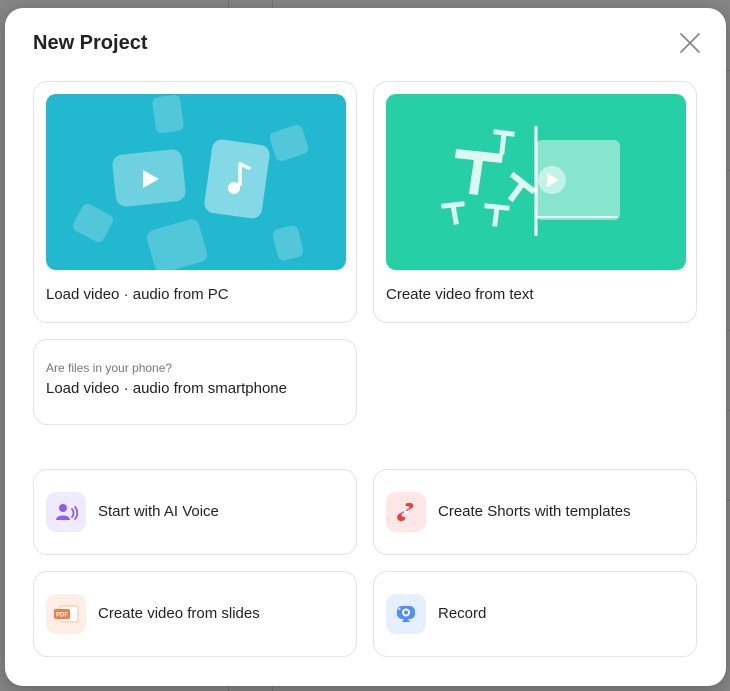 The height and width of the screenshot is (691, 730). What do you see at coordinates (90, 43) in the screenshot?
I see `dialog-title: New Project` at bounding box center [90, 43].